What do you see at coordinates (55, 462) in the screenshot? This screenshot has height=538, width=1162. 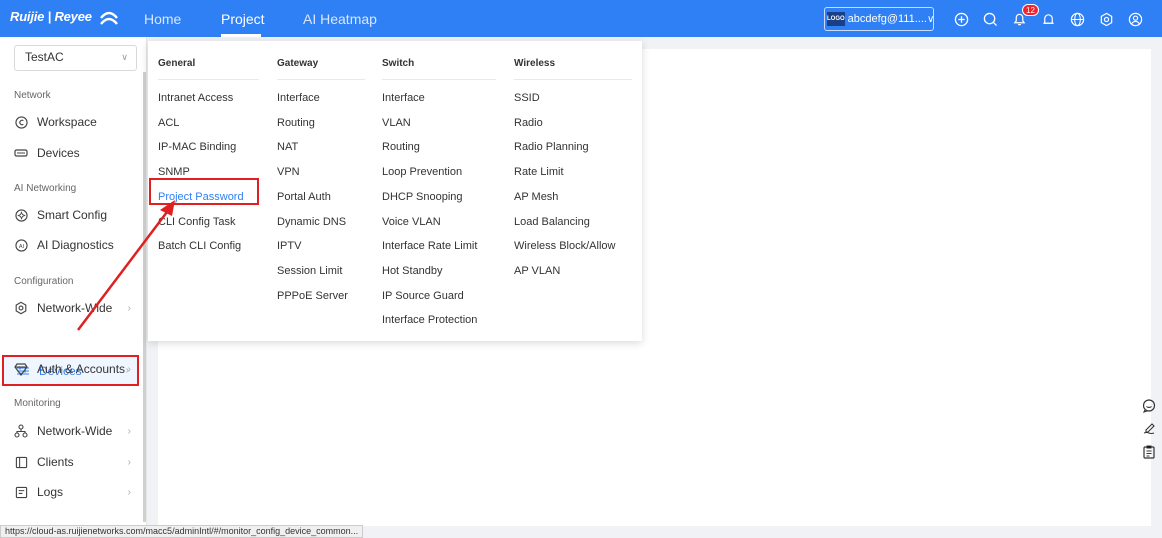 I see `sidebar-item-label: Clients` at bounding box center [55, 462].